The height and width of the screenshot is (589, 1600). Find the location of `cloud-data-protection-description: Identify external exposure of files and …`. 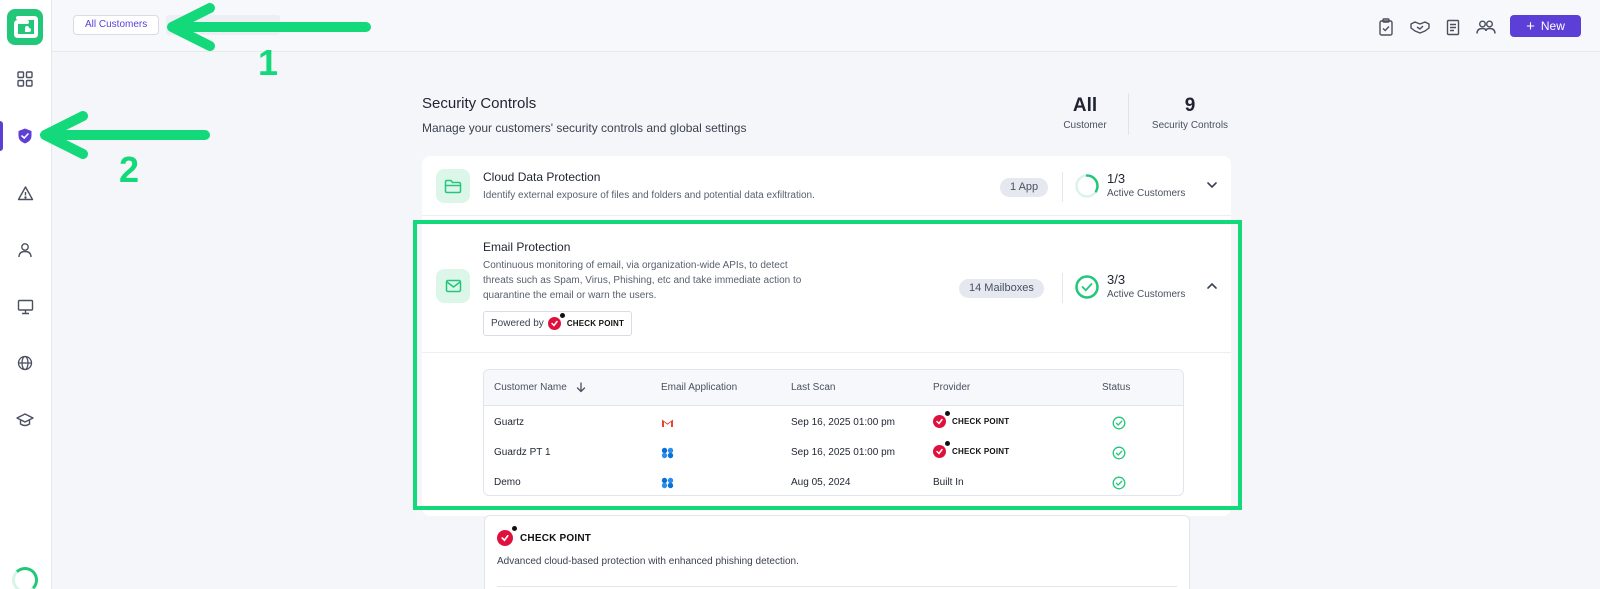

cloud-data-protection-description: Identify external exposure of files and … is located at coordinates (649, 195).